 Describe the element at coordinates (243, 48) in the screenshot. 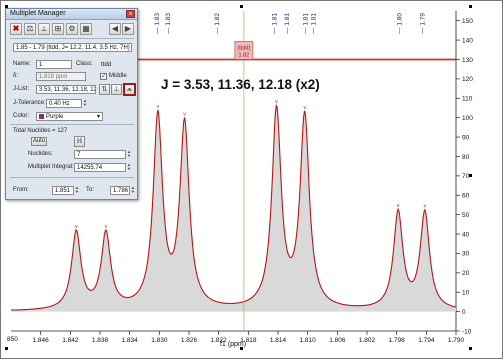

I see `multiplet-box-class: (ttdd)` at that location.